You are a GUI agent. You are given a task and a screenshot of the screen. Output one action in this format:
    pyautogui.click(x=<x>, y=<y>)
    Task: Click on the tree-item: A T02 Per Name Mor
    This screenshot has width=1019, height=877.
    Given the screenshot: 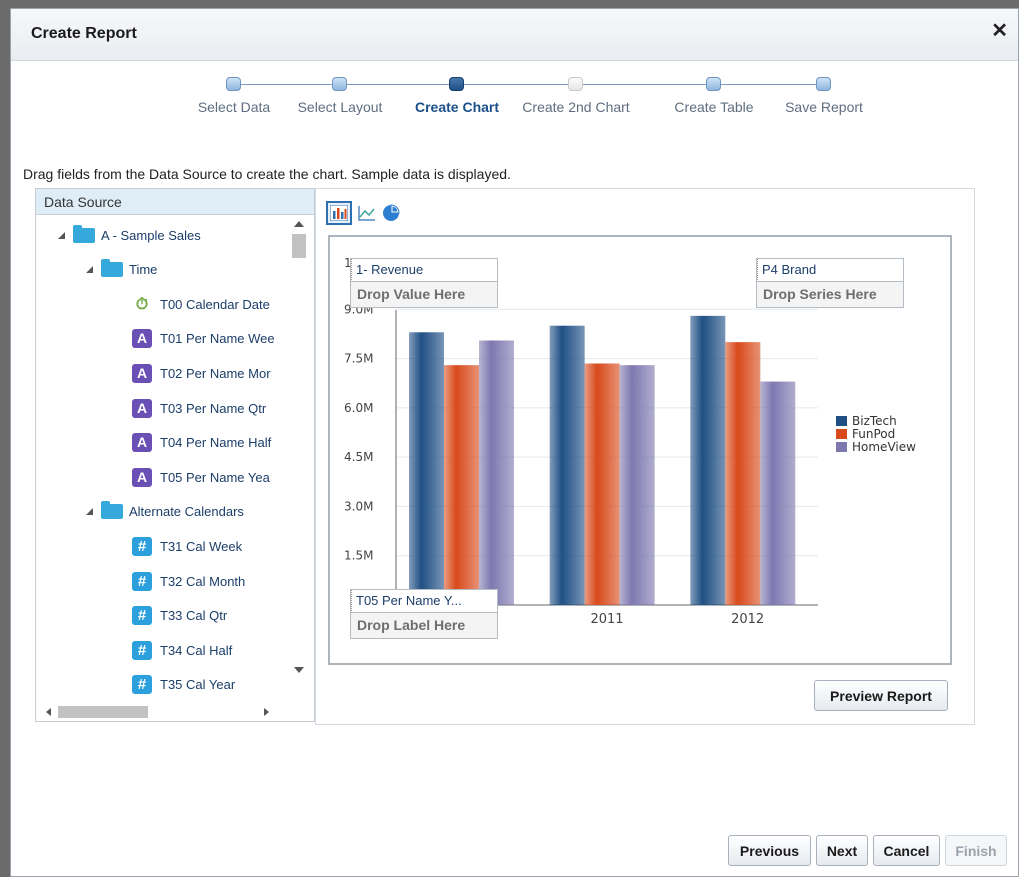 What is the action you would take?
    pyautogui.click(x=201, y=373)
    